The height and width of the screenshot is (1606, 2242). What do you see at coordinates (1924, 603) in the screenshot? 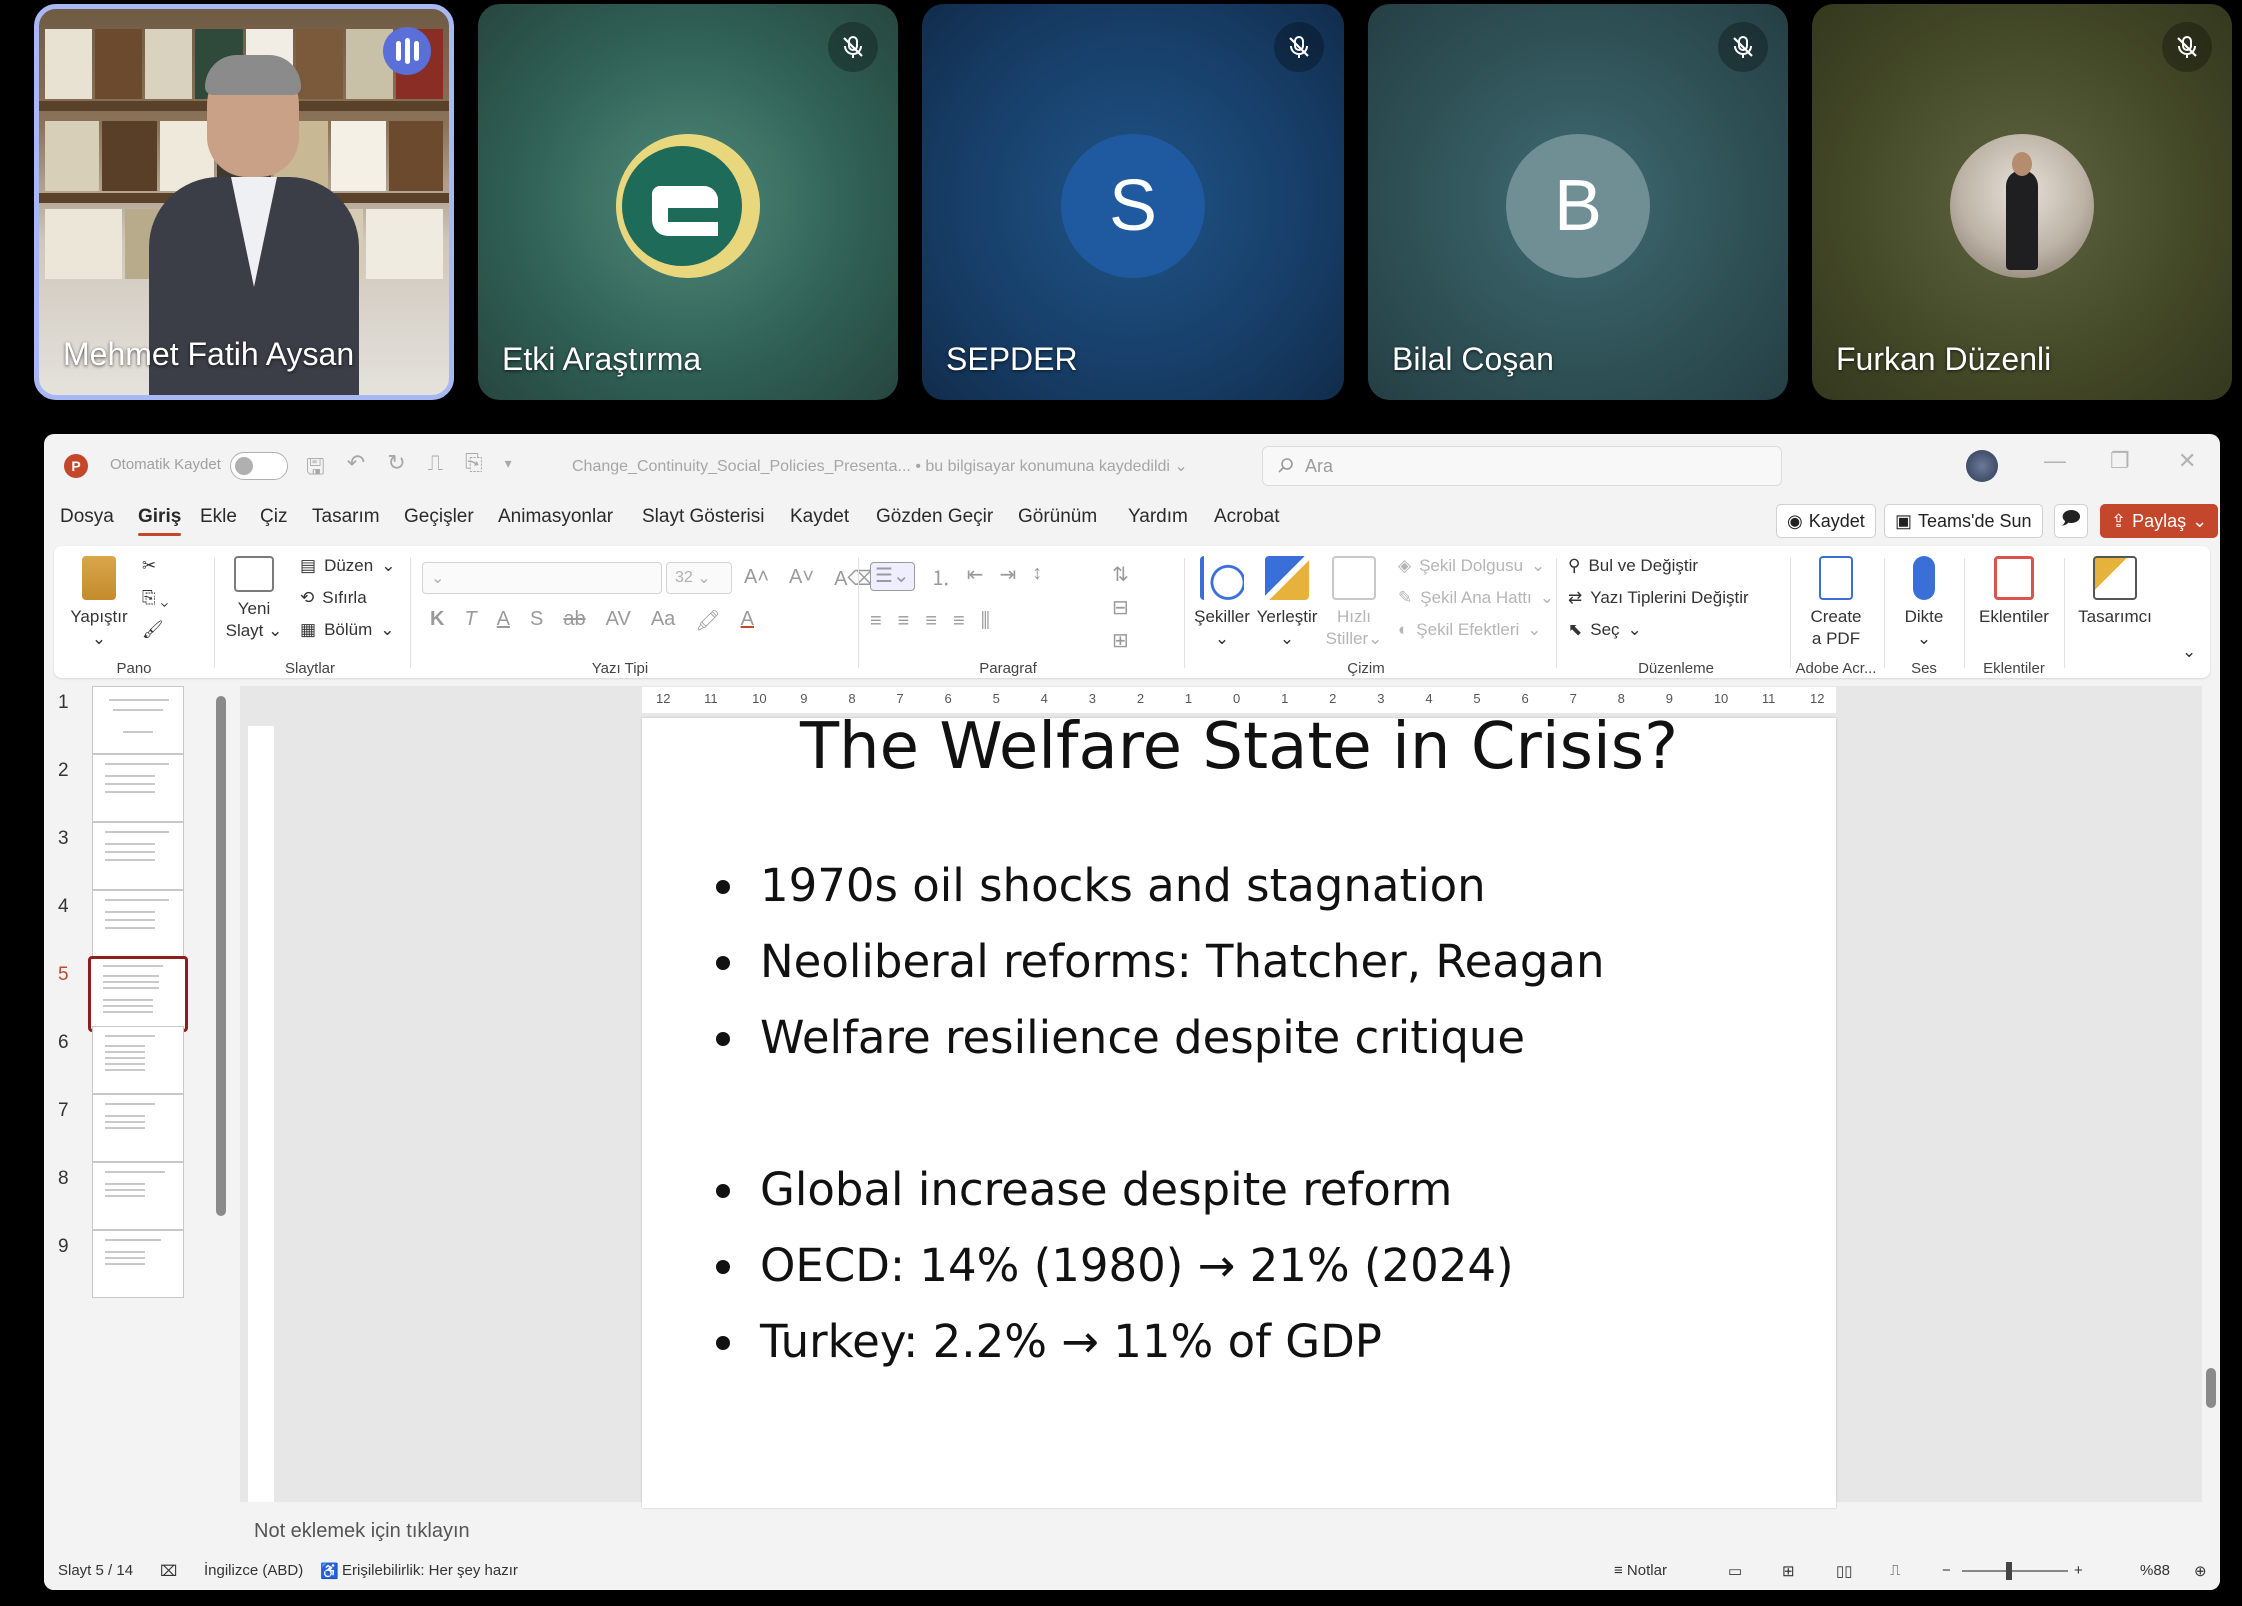
I see `dictate-button: Dikte ⌄` at bounding box center [1924, 603].